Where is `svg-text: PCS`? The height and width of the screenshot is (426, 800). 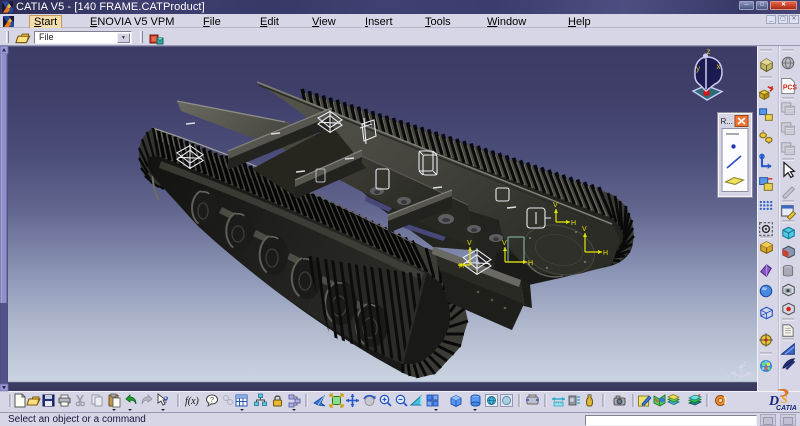 svg-text: PCS is located at coordinates (790, 87).